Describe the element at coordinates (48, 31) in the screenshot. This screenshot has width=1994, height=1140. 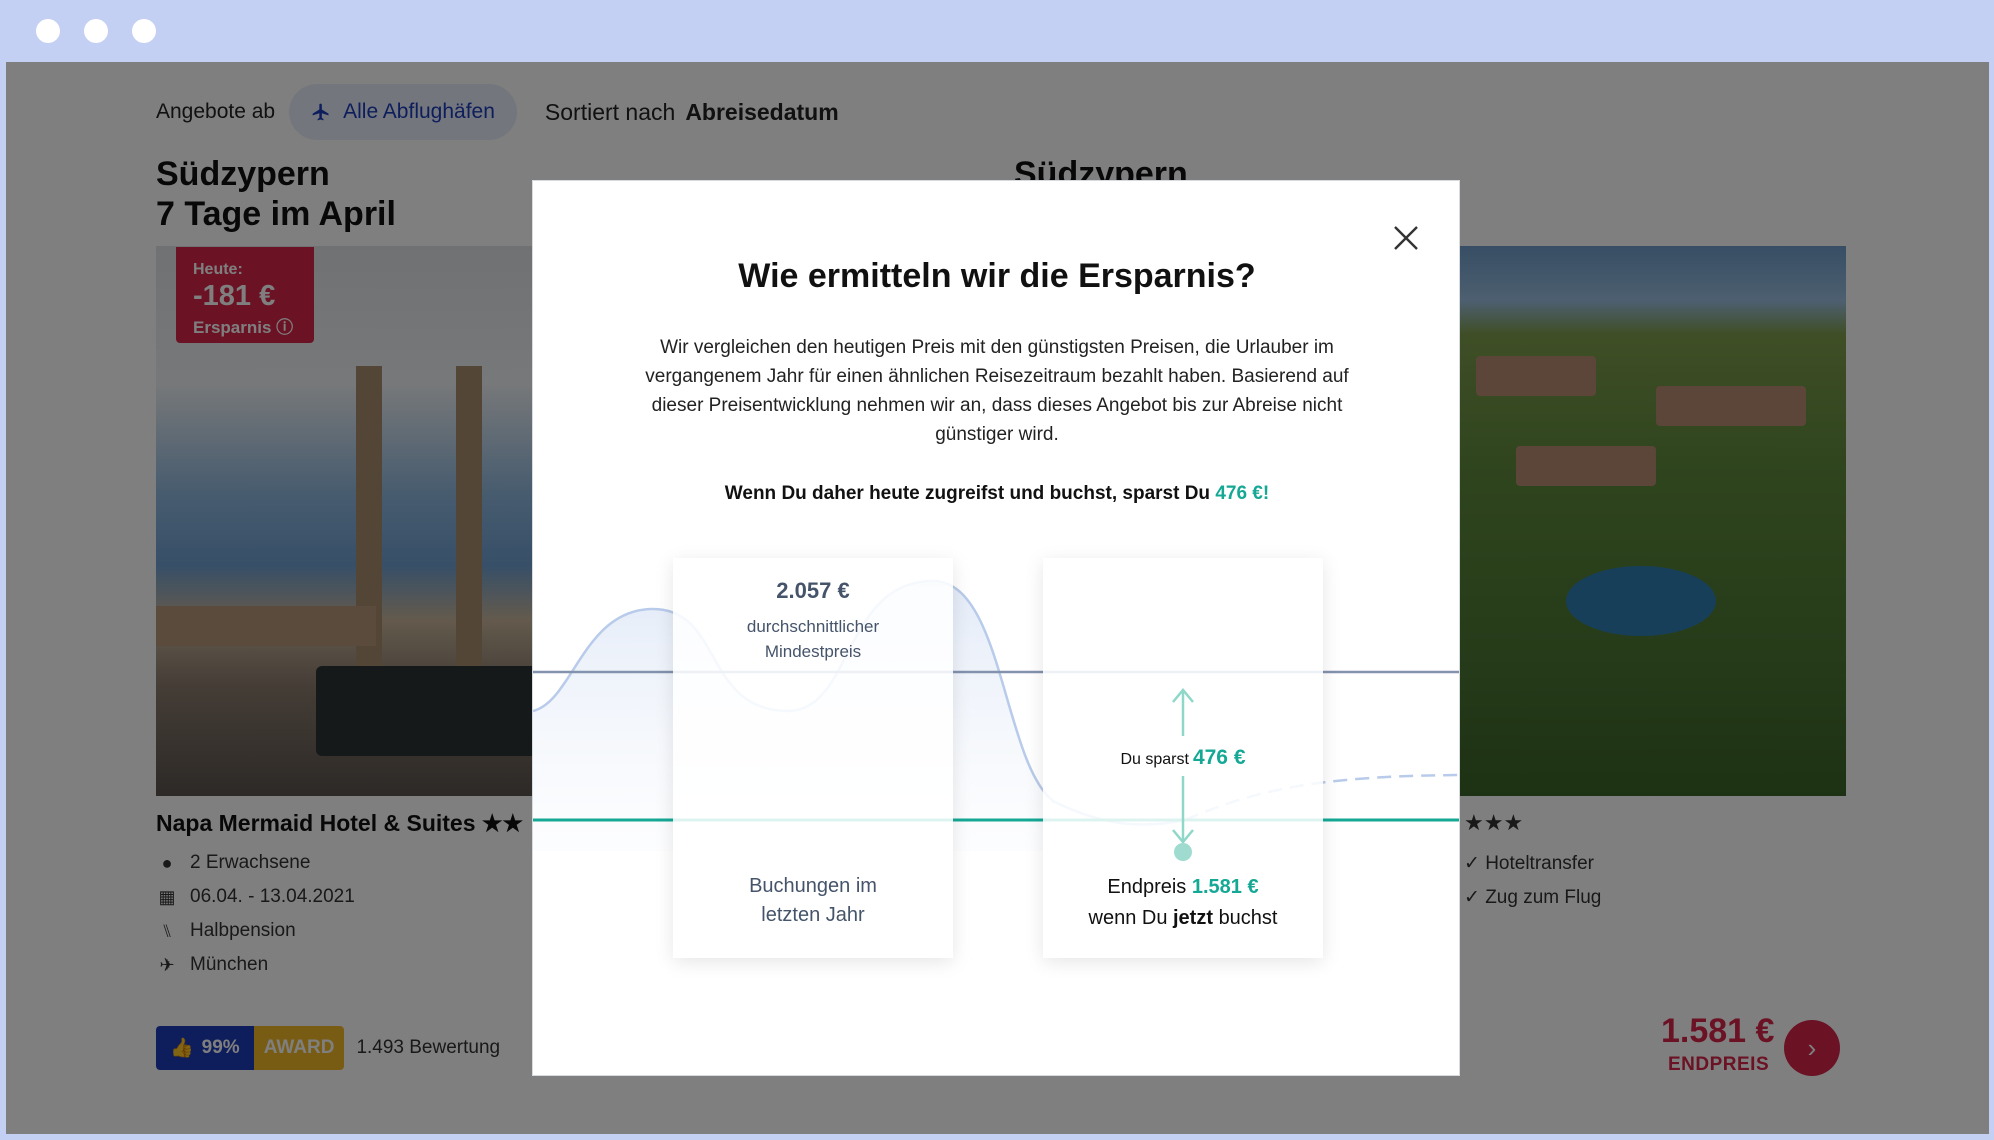
I see `window-close-dot` at that location.